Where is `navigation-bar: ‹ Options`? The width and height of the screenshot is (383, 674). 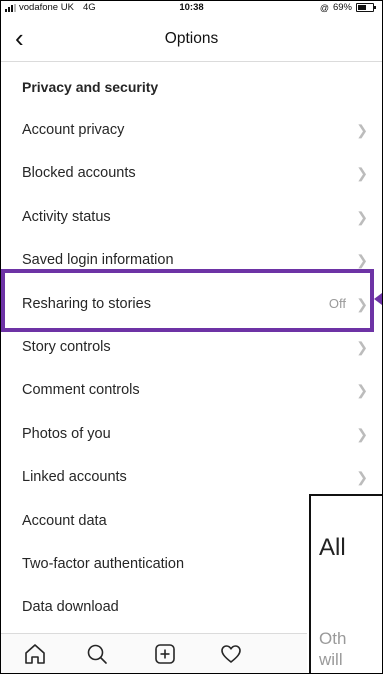 navigation-bar: ‹ Options is located at coordinates (191, 40).